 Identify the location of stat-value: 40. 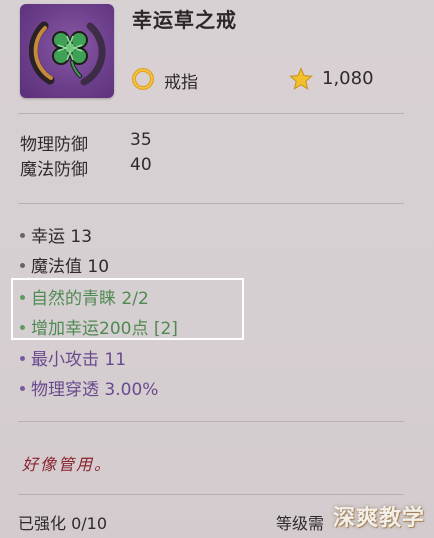
(141, 165).